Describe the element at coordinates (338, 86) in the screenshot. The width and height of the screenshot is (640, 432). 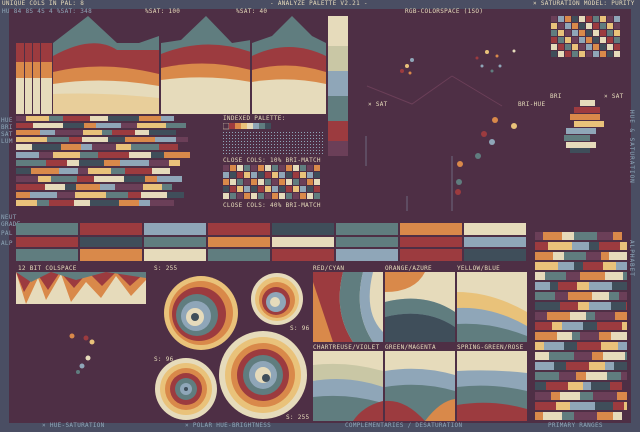
I see `vertical-luminance-strip` at that location.